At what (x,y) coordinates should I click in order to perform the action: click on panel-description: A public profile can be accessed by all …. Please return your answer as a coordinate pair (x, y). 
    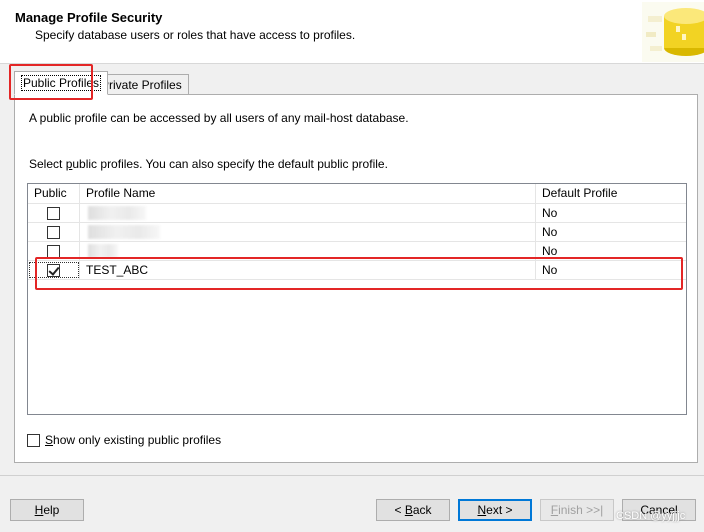
    Looking at the image, I should click on (219, 118).